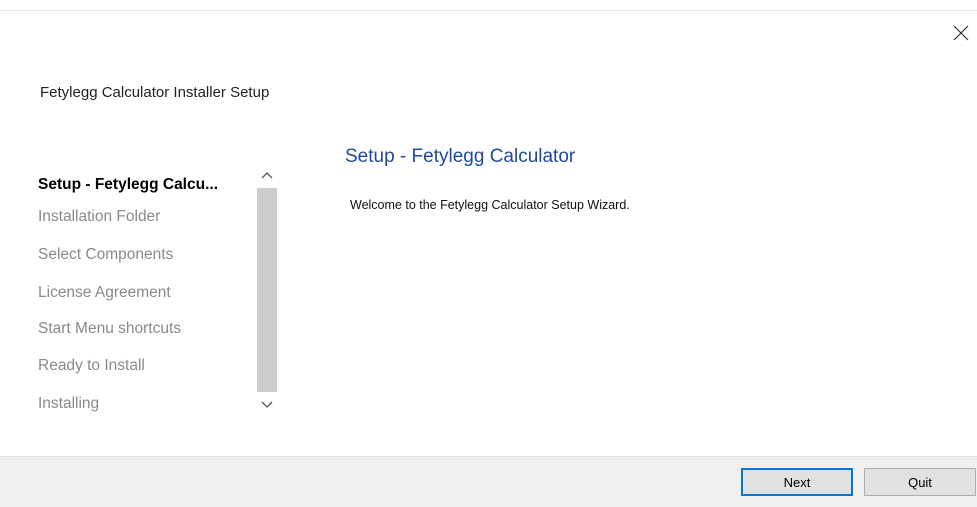 This screenshot has height=507, width=977. Describe the element at coordinates (488, 481) in the screenshot. I see `button-bar: Next Quit` at that location.